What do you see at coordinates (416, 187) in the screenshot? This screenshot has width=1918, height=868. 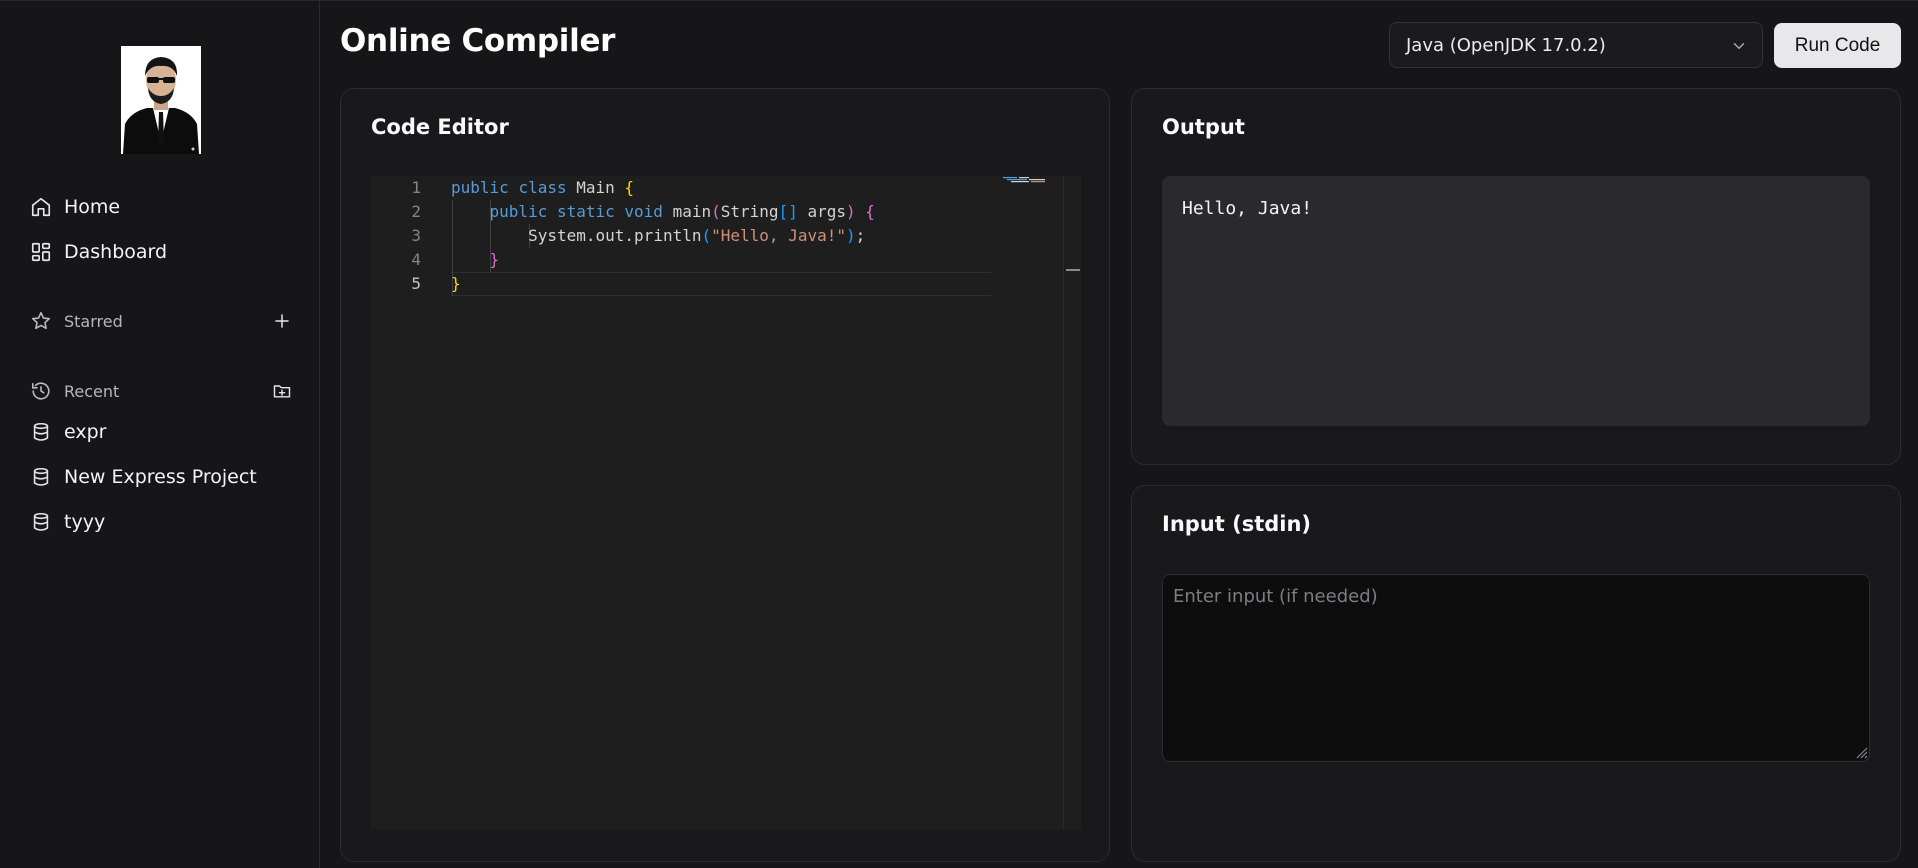 I see `line-number: 1` at bounding box center [416, 187].